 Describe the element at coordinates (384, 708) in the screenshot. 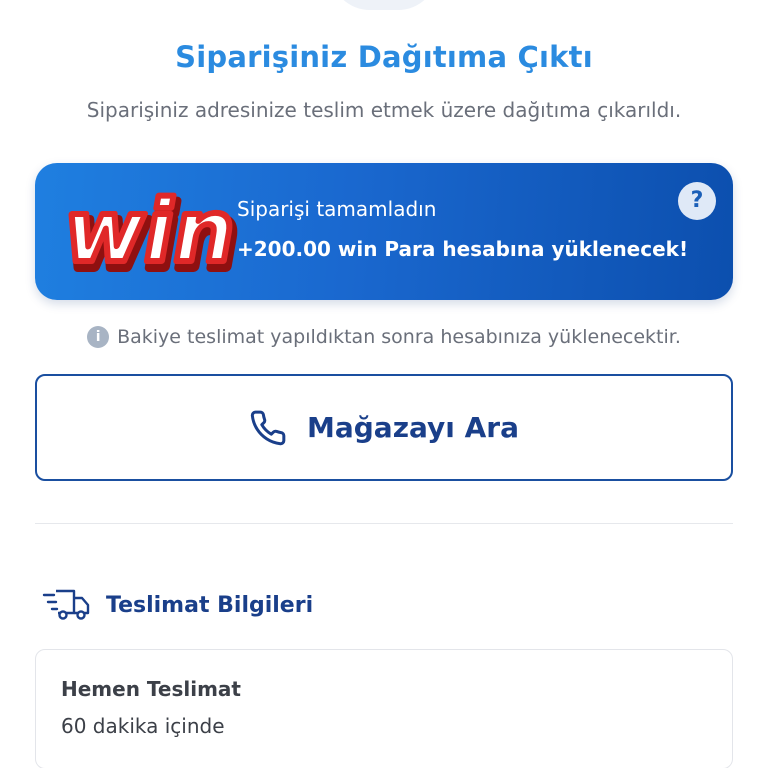

I see `delivery-option-card: Hemen Teslimat 60 dakika içinde` at that location.